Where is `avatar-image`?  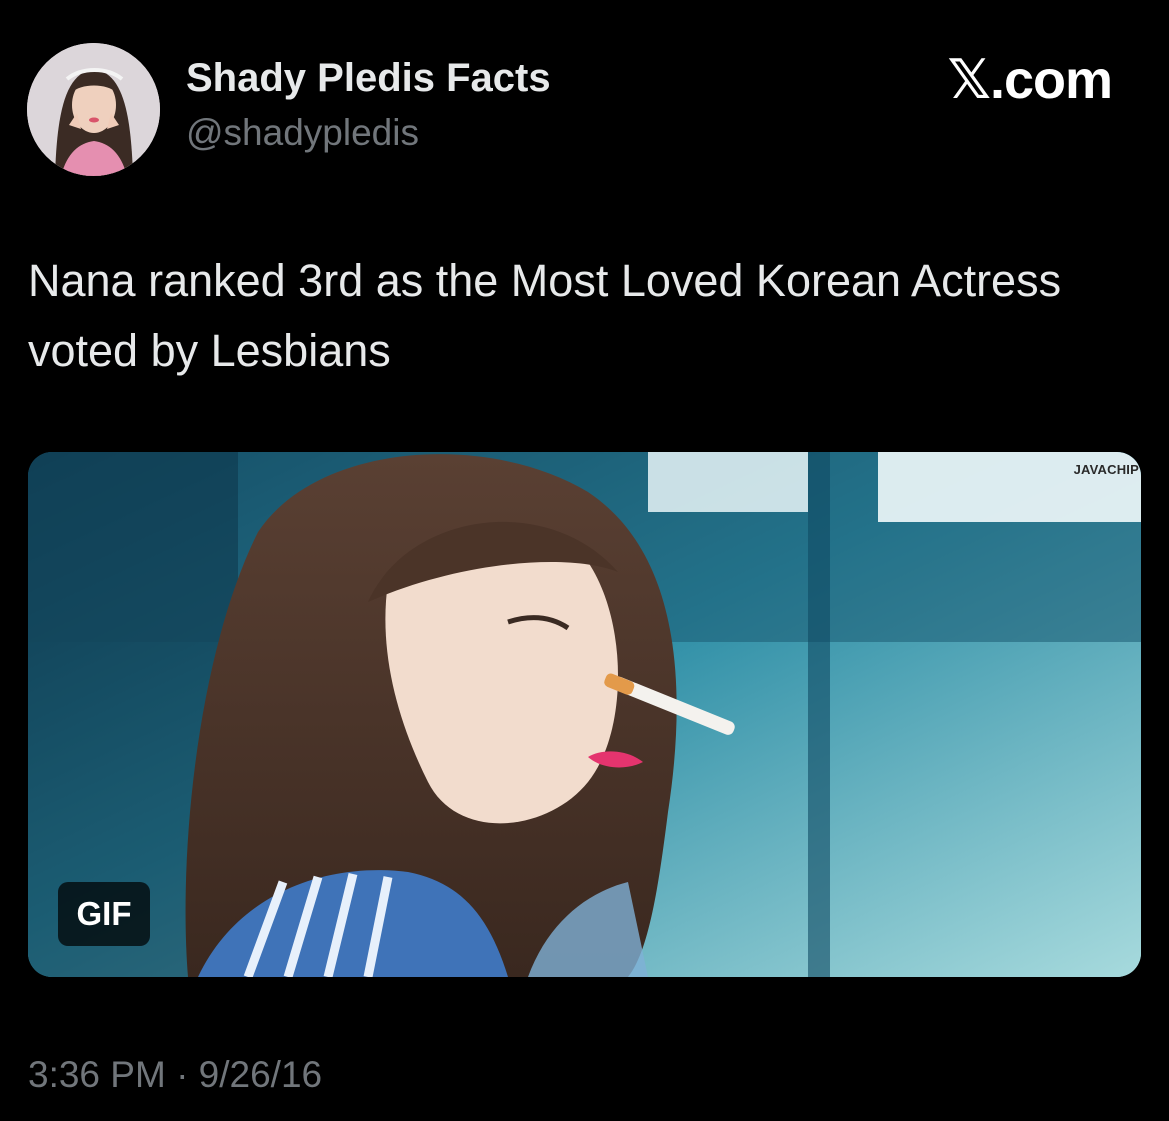
avatar-image is located at coordinates (93, 109).